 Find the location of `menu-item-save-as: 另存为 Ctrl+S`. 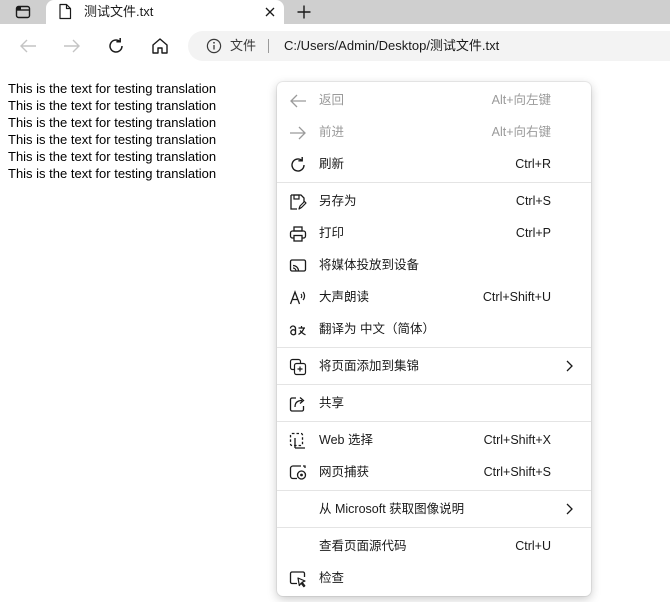

menu-item-save-as: 另存为 Ctrl+S is located at coordinates (434, 201).